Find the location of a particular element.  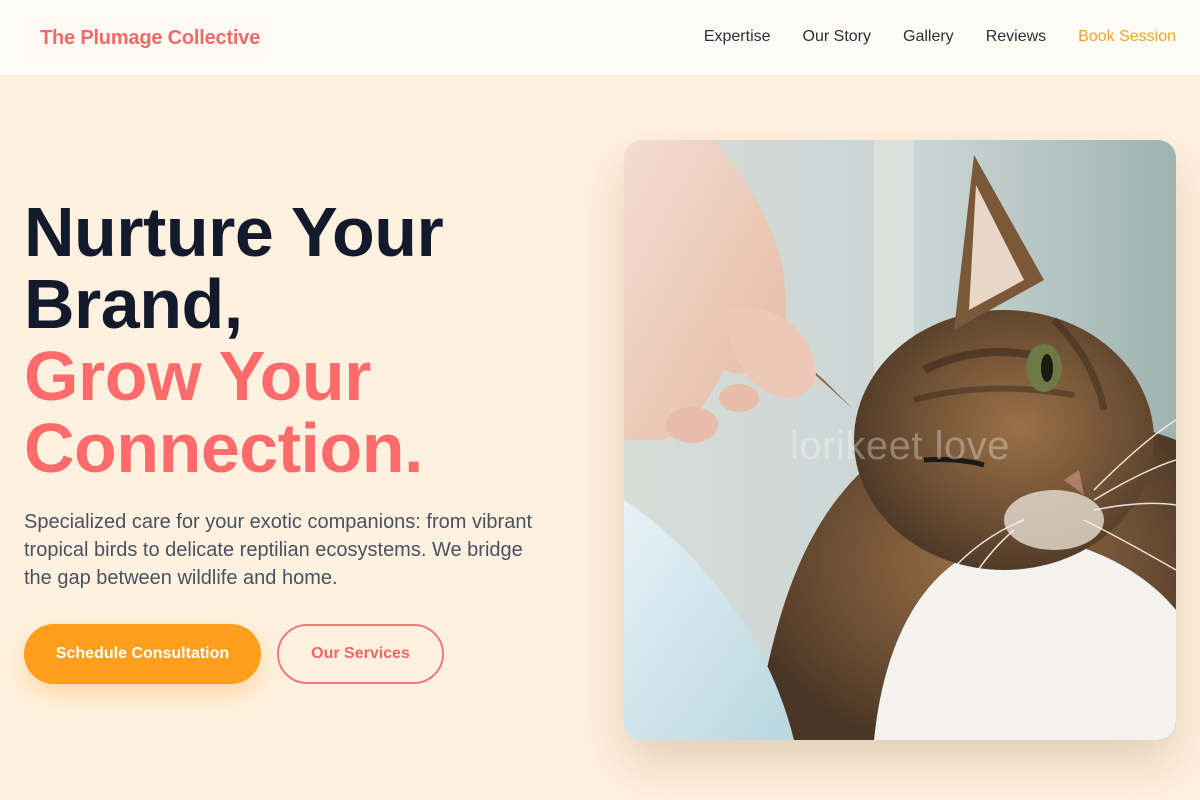

our-services-button: Our Services is located at coordinates (360, 654).